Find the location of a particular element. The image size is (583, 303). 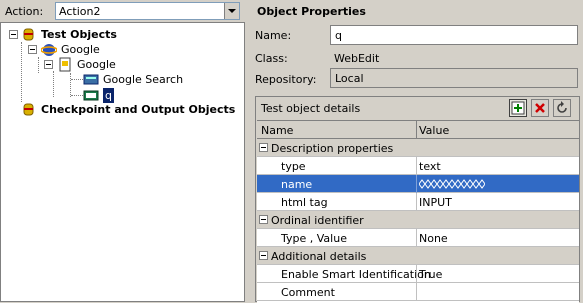

masked-value-pattern is located at coordinates (452, 184).